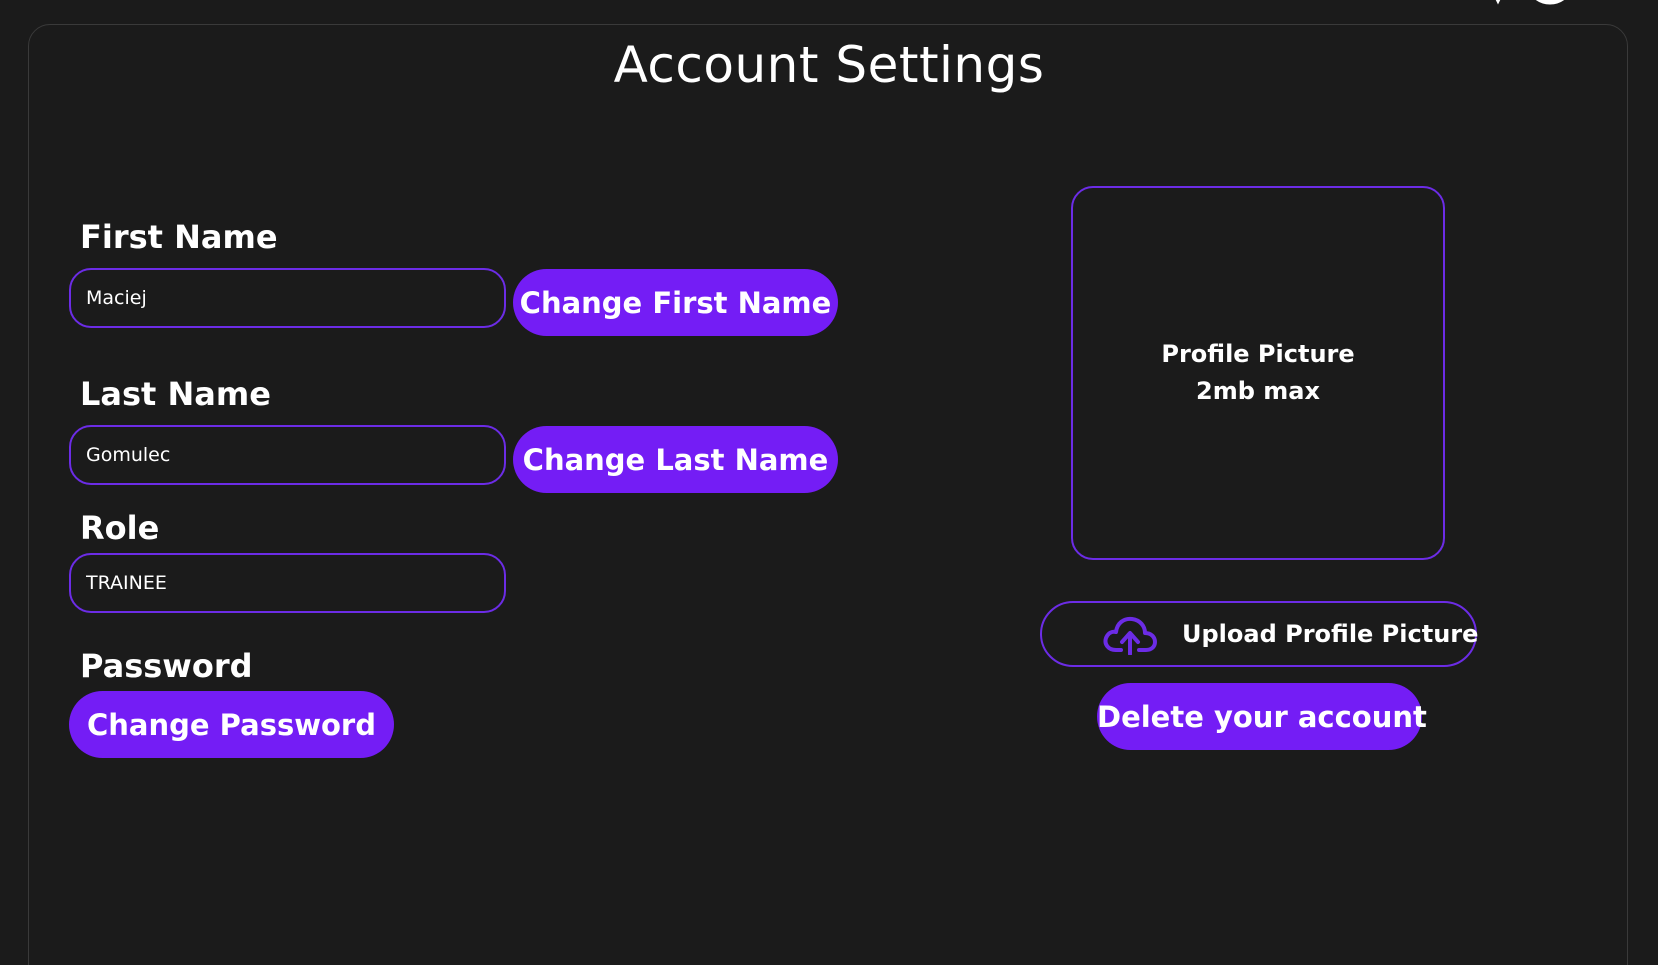 The image size is (1658, 965). I want to click on upload-profile-picture-button: Upload Profile Picture, so click(1259, 634).